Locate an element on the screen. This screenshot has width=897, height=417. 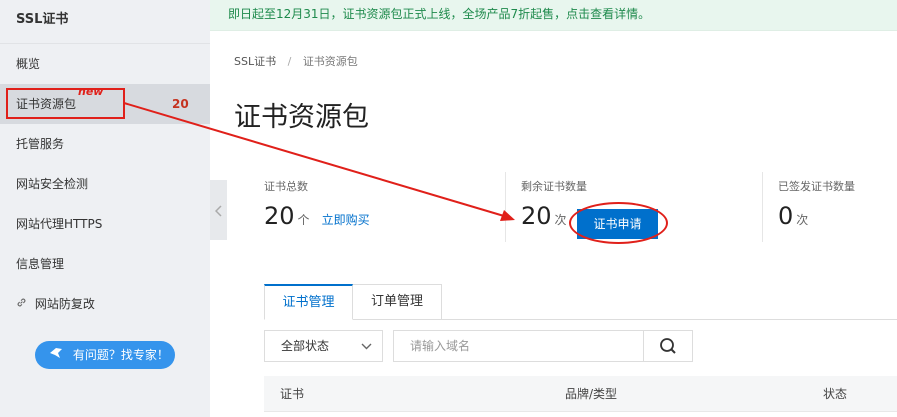
sidebar-title: SSL证书 is located at coordinates (105, 22).